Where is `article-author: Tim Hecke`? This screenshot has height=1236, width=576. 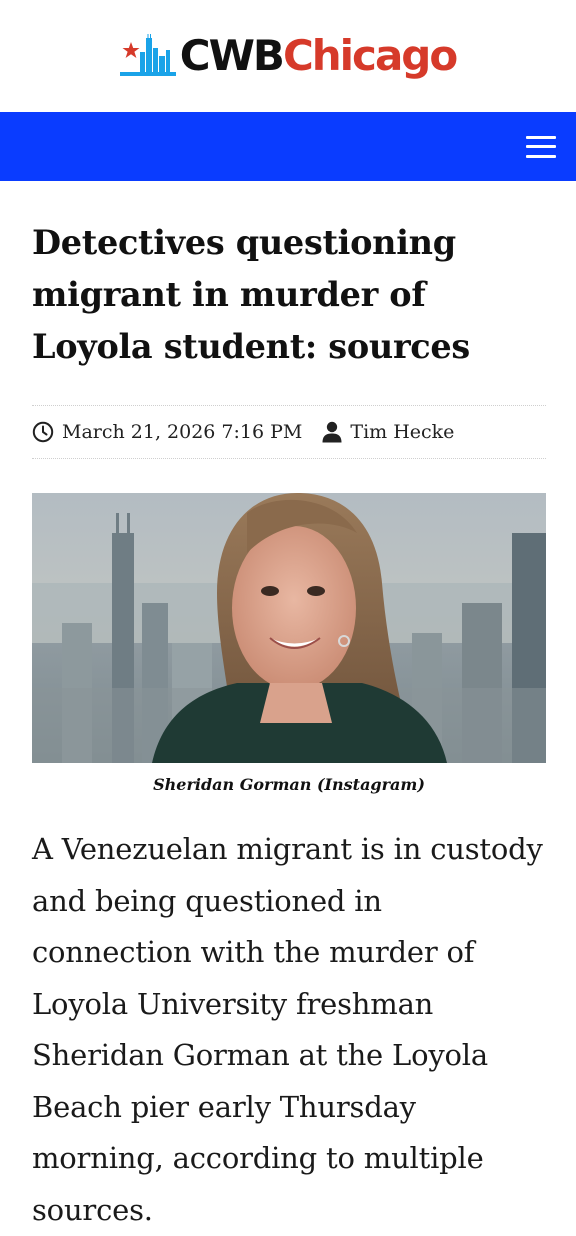
article-author: Tim Hecke is located at coordinates (388, 432).